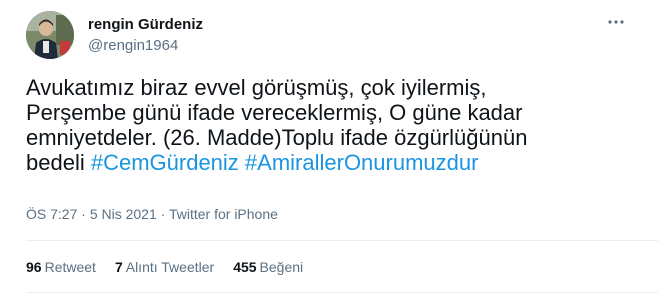  I want to click on quote-tweets-label: Alıntı Tweetler, so click(170, 267).